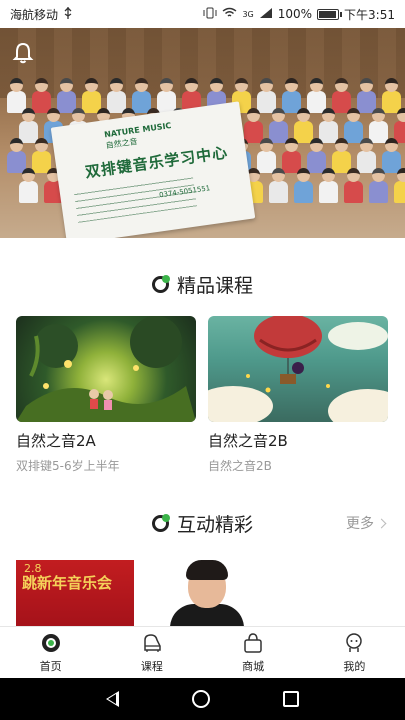 This screenshot has height=720, width=405. I want to click on course-subtitle: 双排键5-6岁上半年, so click(68, 466).